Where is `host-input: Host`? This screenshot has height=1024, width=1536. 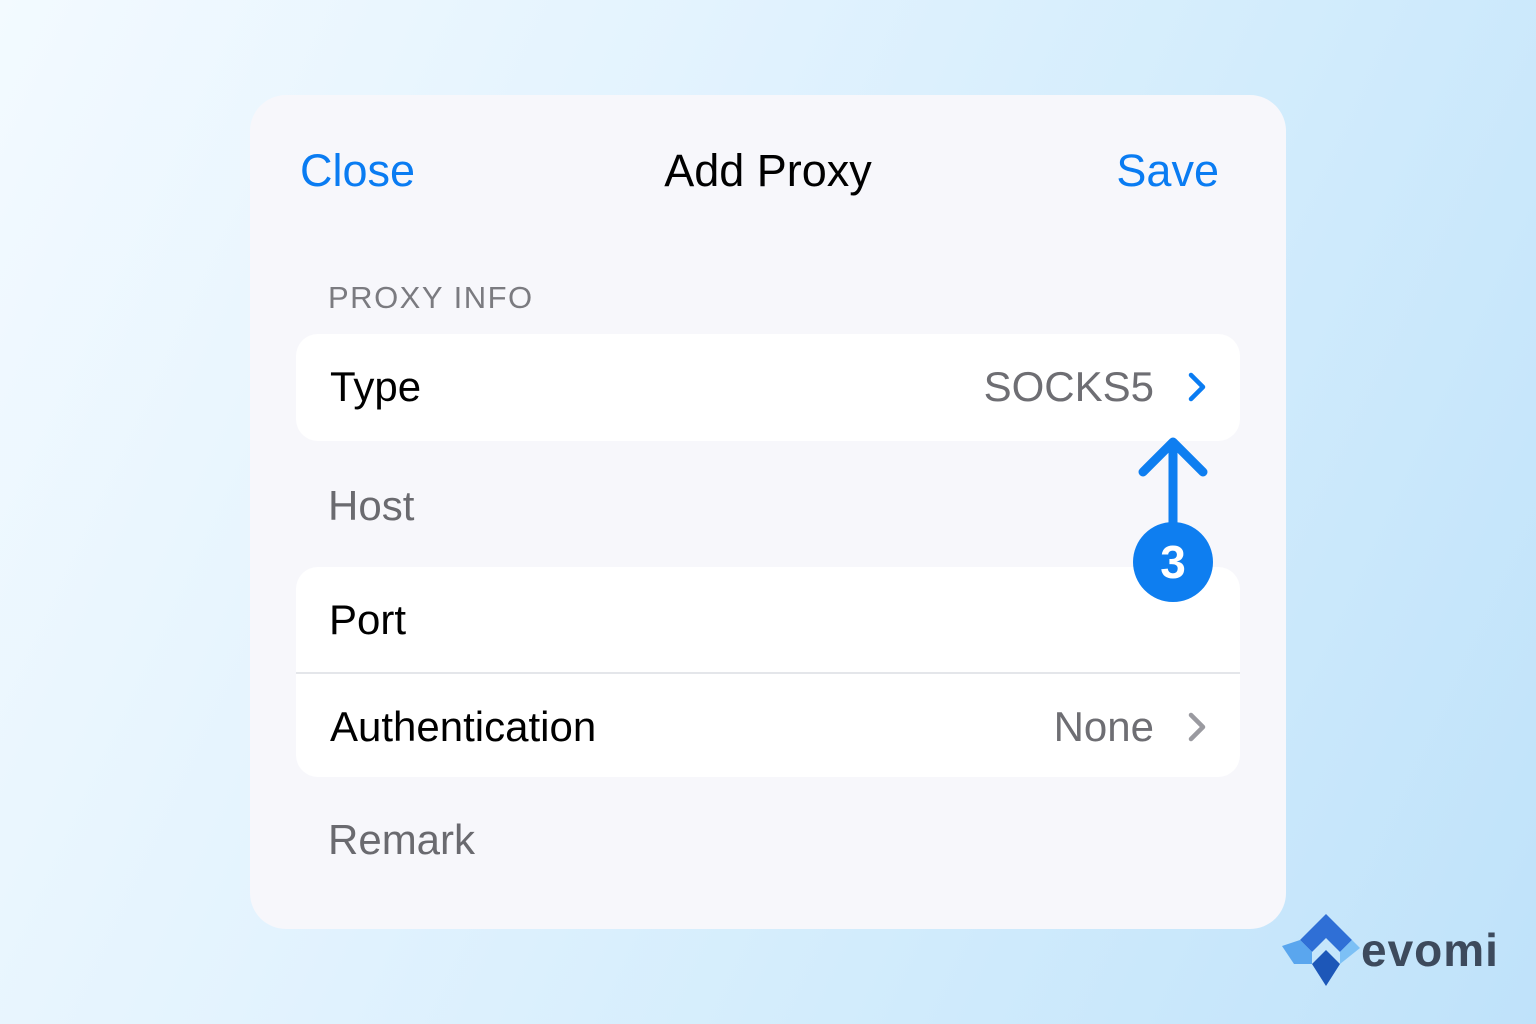
host-input: Host is located at coordinates (371, 506).